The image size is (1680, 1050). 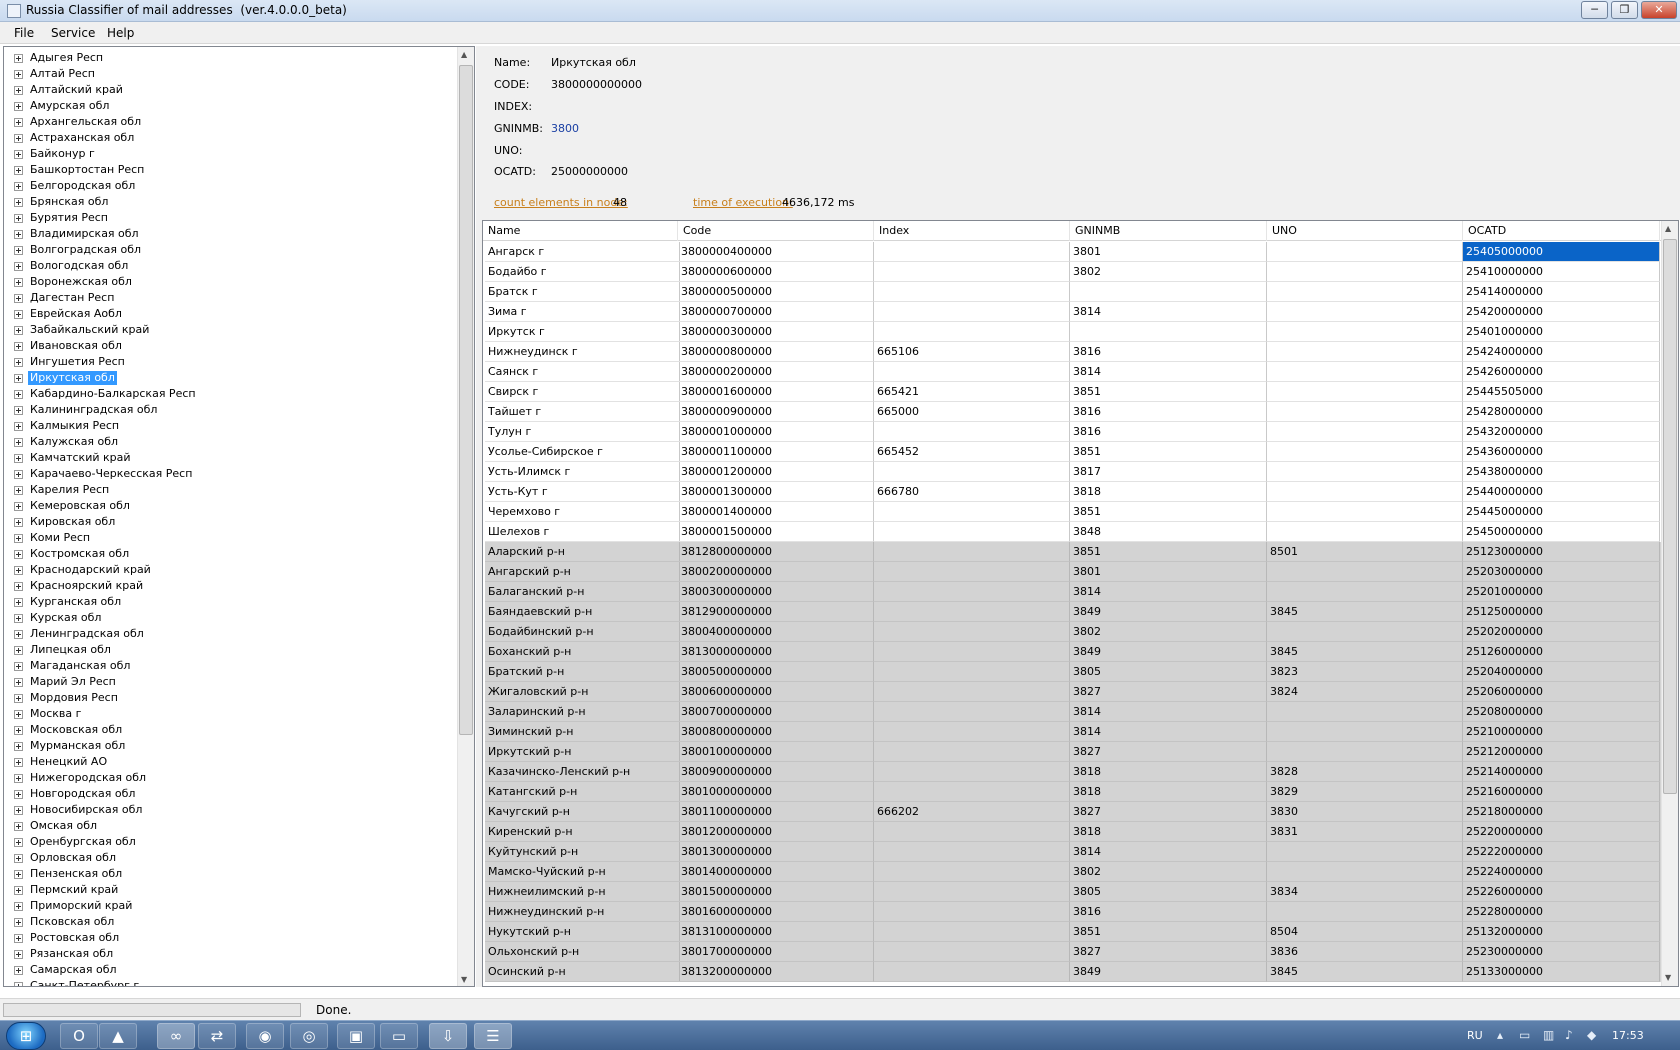 What do you see at coordinates (76, 314) in the screenshot?
I see `tree-node-label: Еврейская Аобл` at bounding box center [76, 314].